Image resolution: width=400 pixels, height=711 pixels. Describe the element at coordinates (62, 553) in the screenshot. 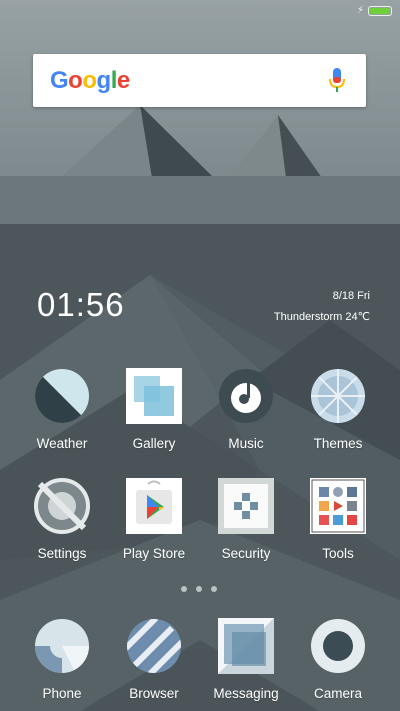

I see `app-label: Settings` at that location.